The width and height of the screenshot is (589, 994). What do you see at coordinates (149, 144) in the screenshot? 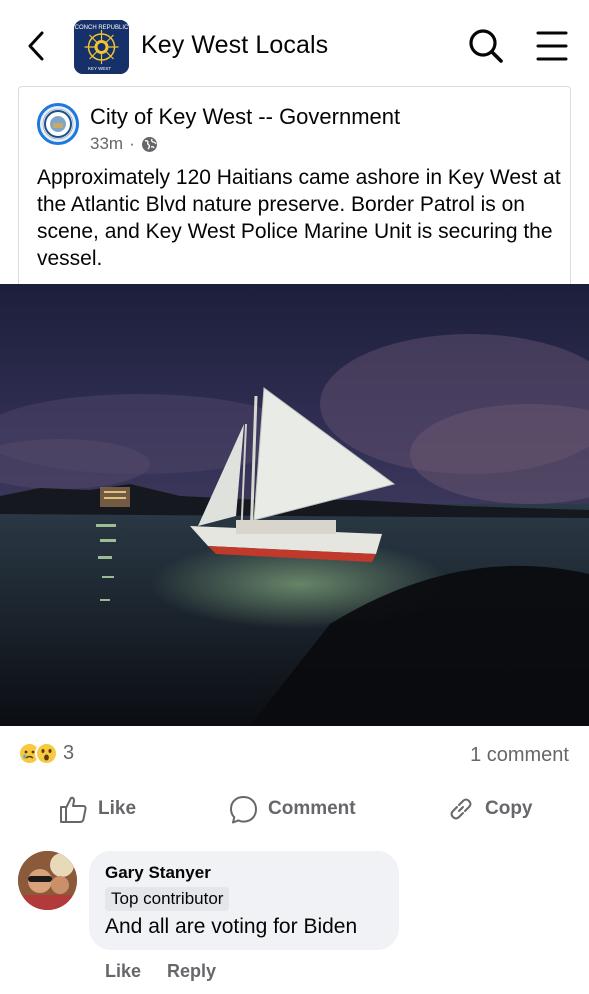
I see `globe-icon` at bounding box center [149, 144].